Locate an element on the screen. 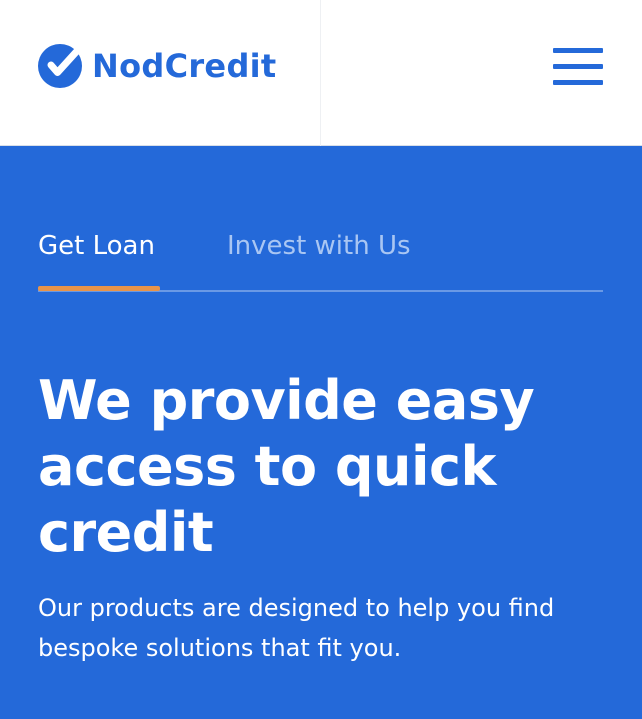  brand-name: NodCredit is located at coordinates (184, 66).